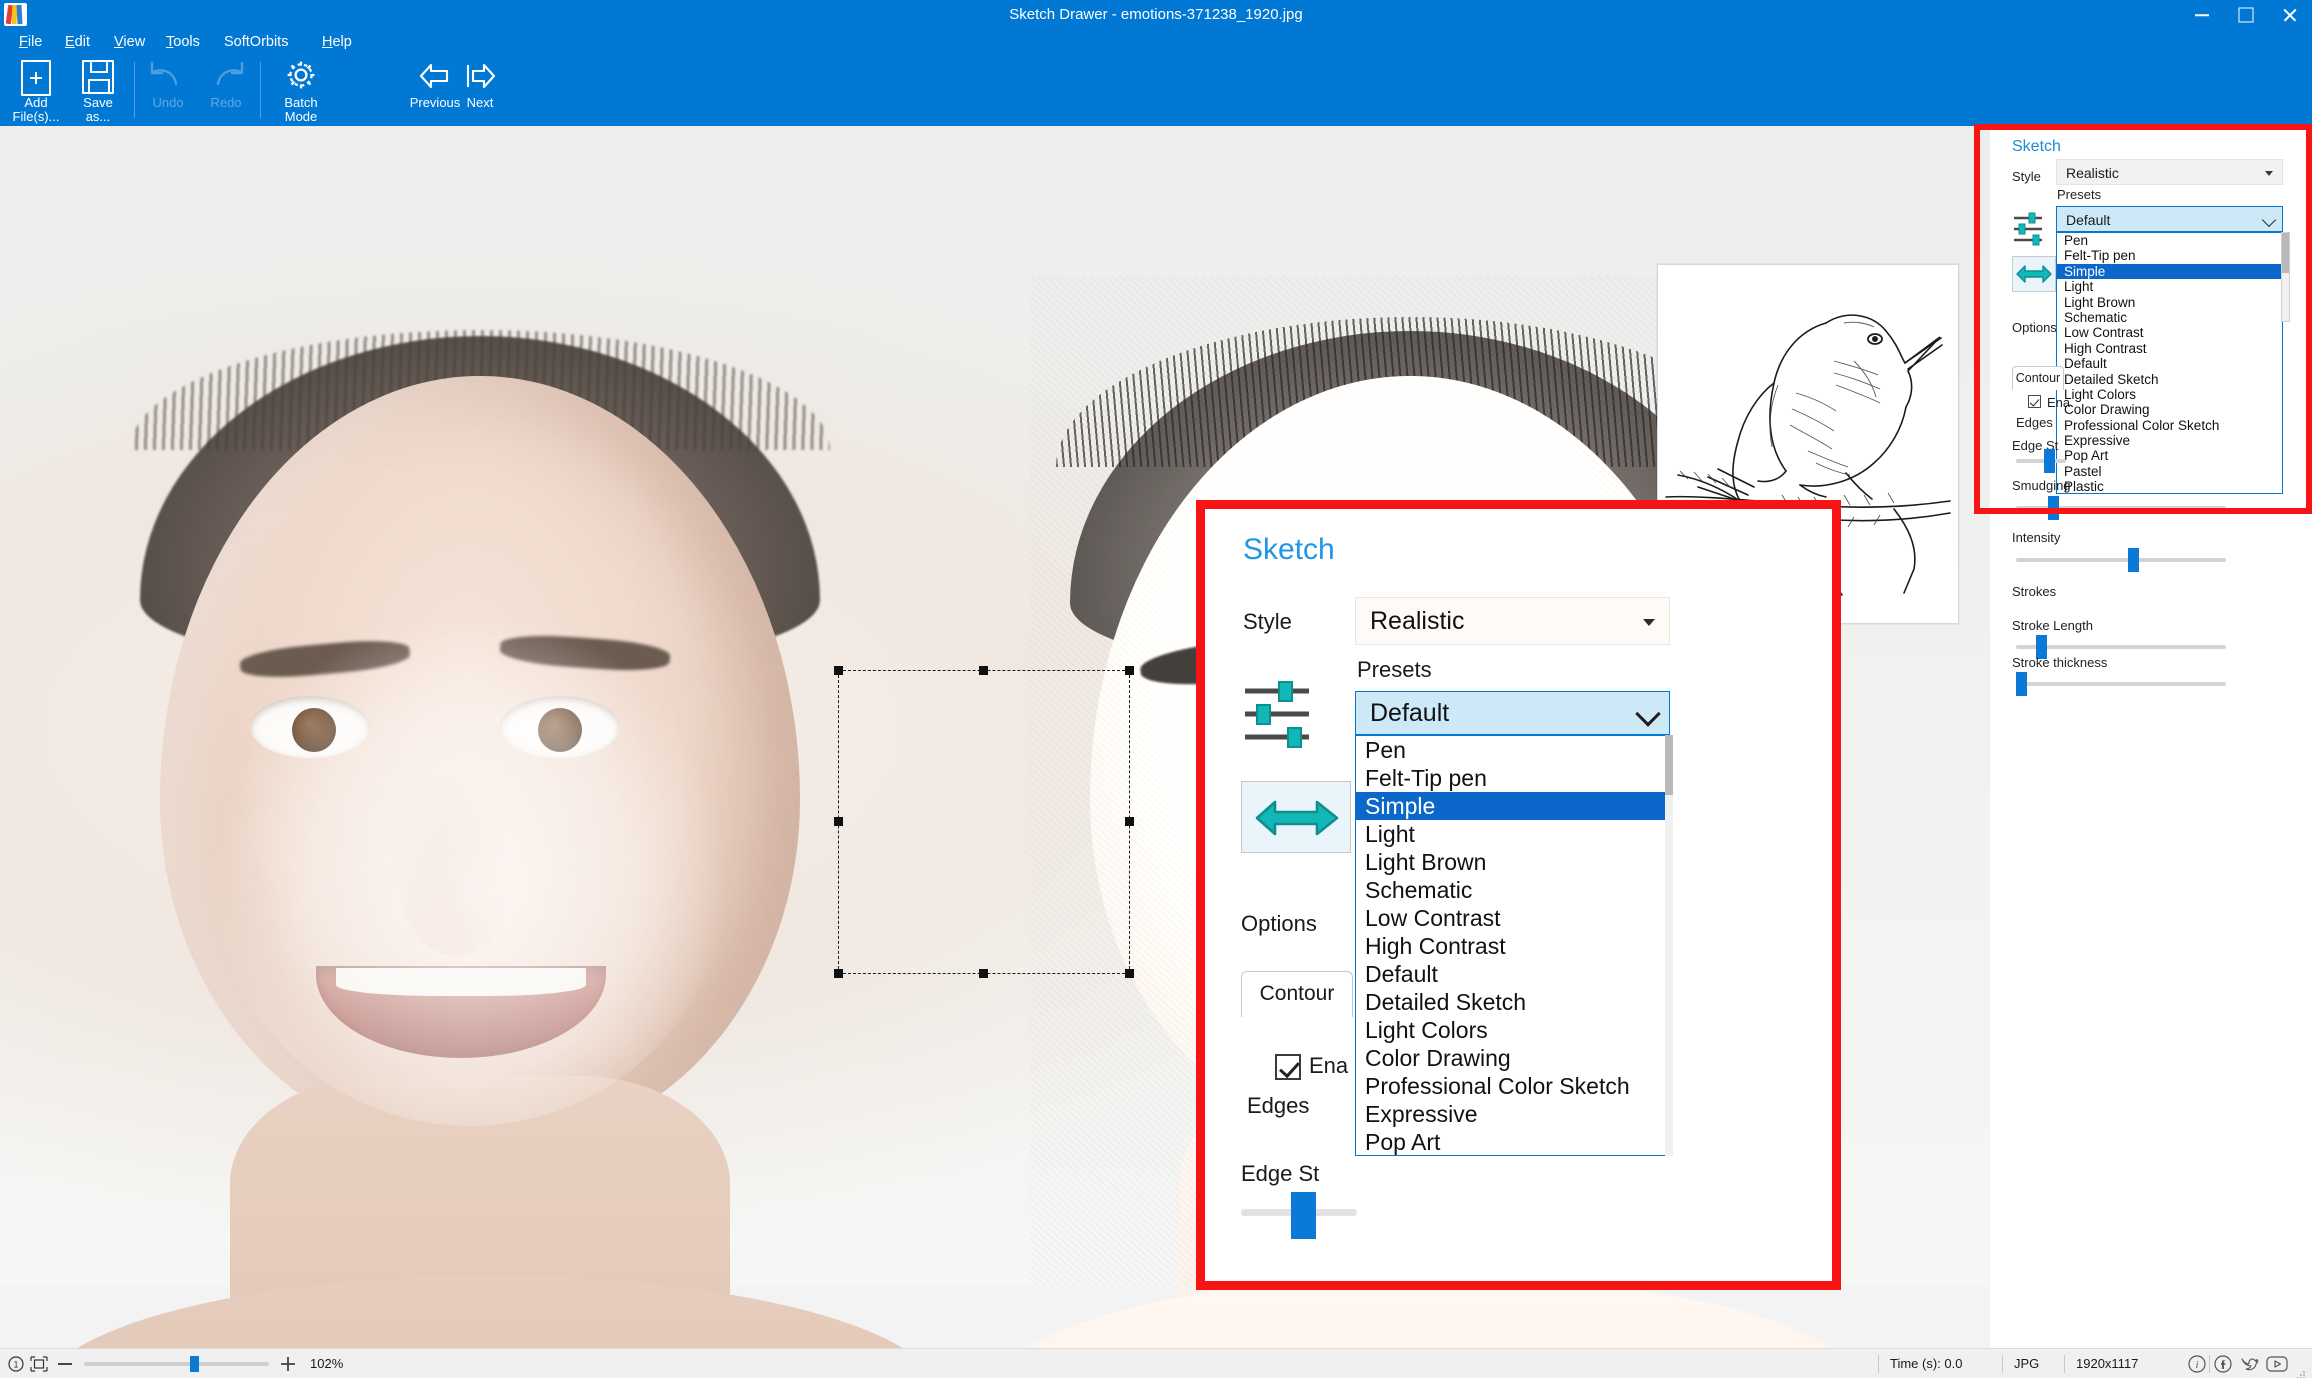  I want to click on magnified-tab-contour: Contour, so click(1297, 994).